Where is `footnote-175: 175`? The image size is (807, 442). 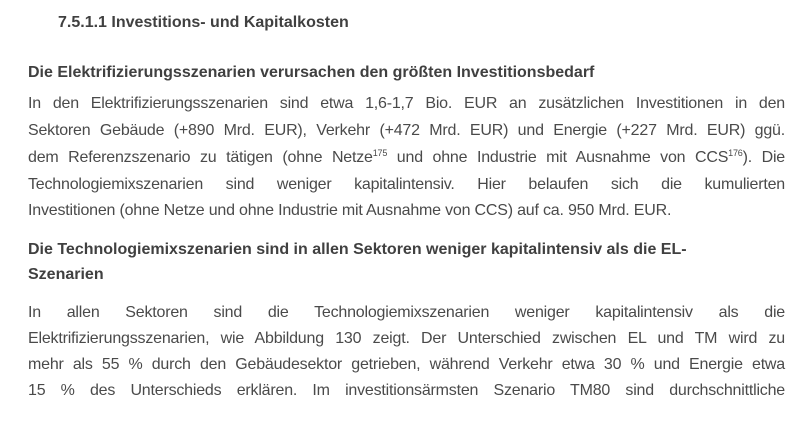 footnote-175: 175 is located at coordinates (380, 153).